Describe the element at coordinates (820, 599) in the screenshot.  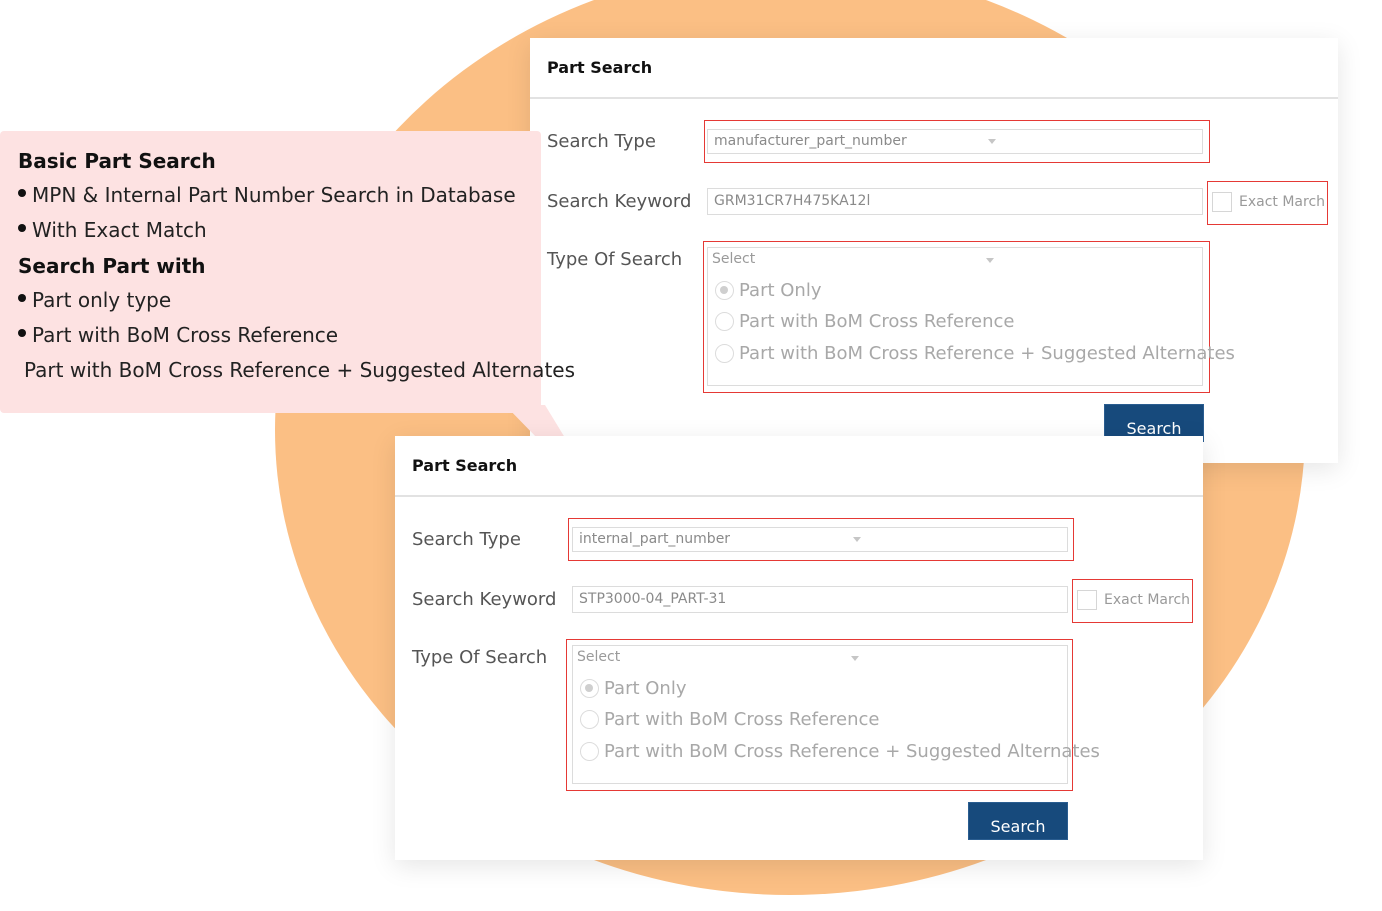
I see `search-keyword-input: STP3000-04_PART-31` at that location.